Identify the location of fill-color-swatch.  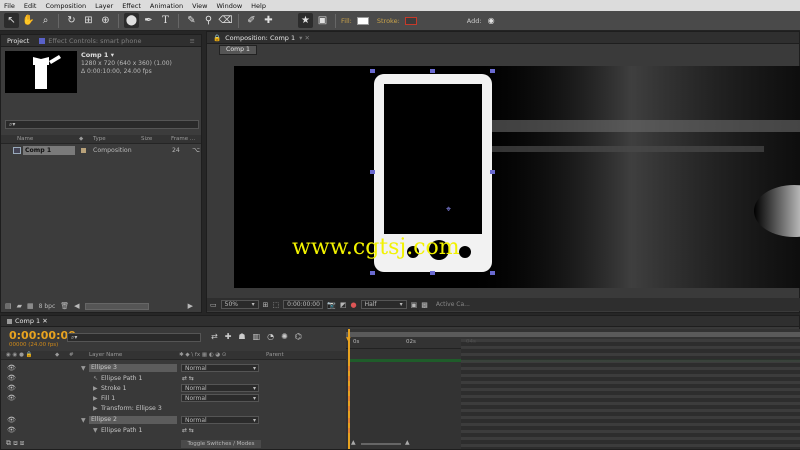
(362, 20).